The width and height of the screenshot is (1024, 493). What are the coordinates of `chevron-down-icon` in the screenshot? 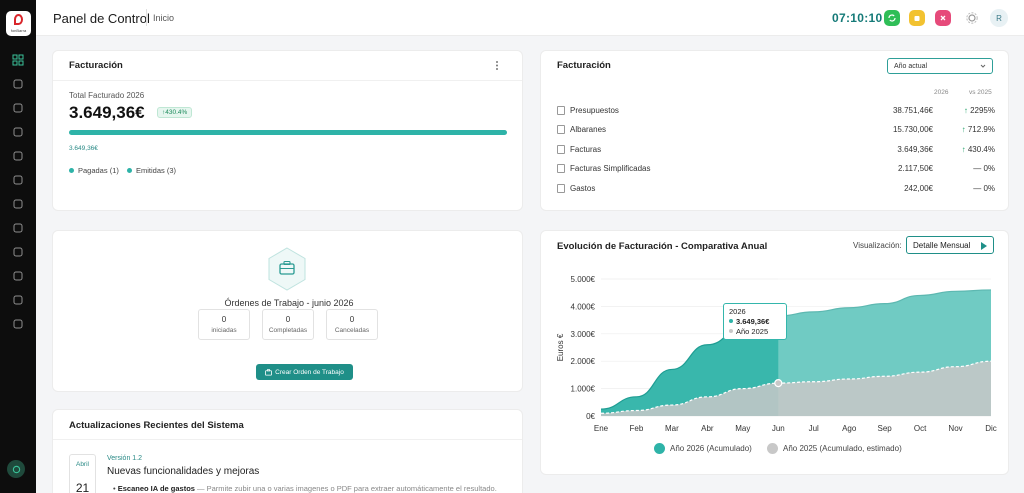 It's located at (983, 66).